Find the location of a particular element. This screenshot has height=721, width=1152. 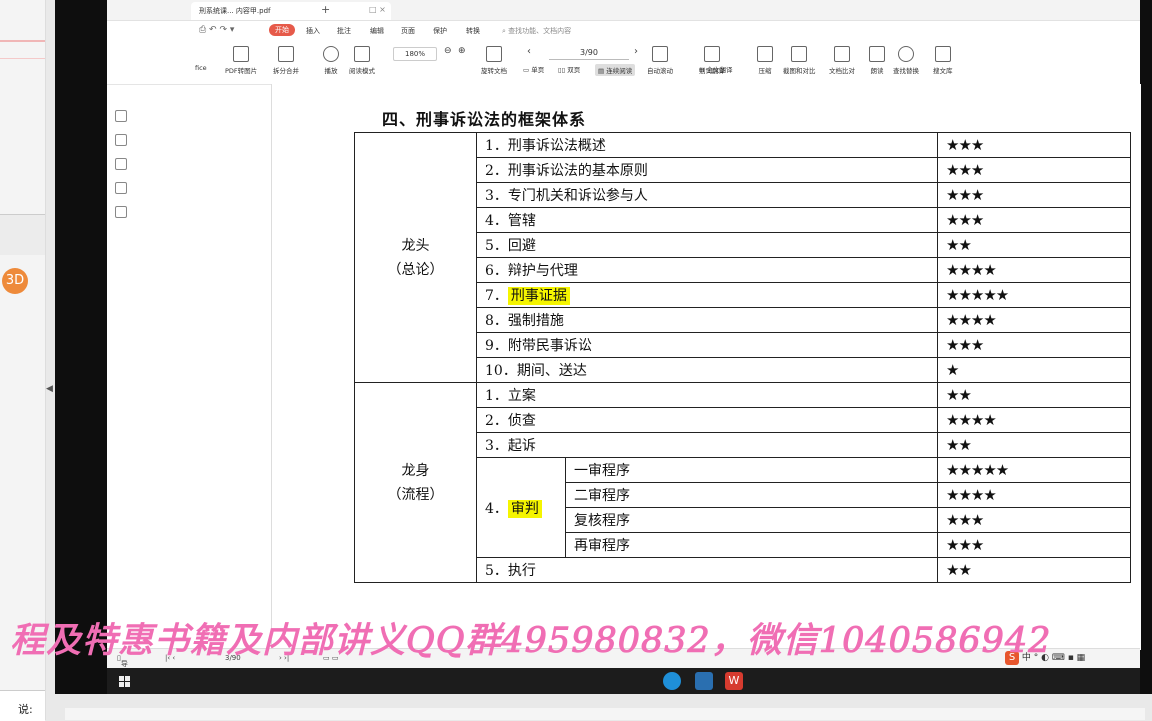

menu-home: 开始 is located at coordinates (282, 30).